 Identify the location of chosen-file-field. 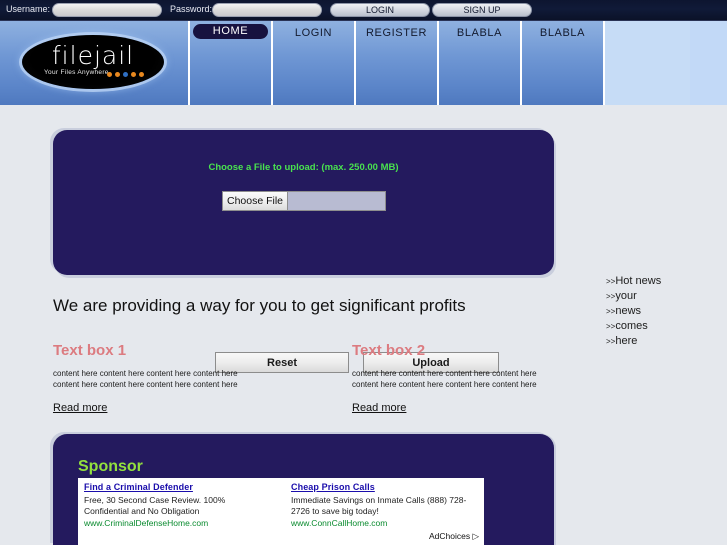
(337, 201).